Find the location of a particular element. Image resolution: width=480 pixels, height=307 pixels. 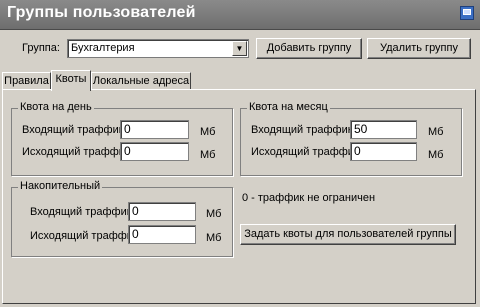

cumulative-title: Накопительный is located at coordinates (60, 186).